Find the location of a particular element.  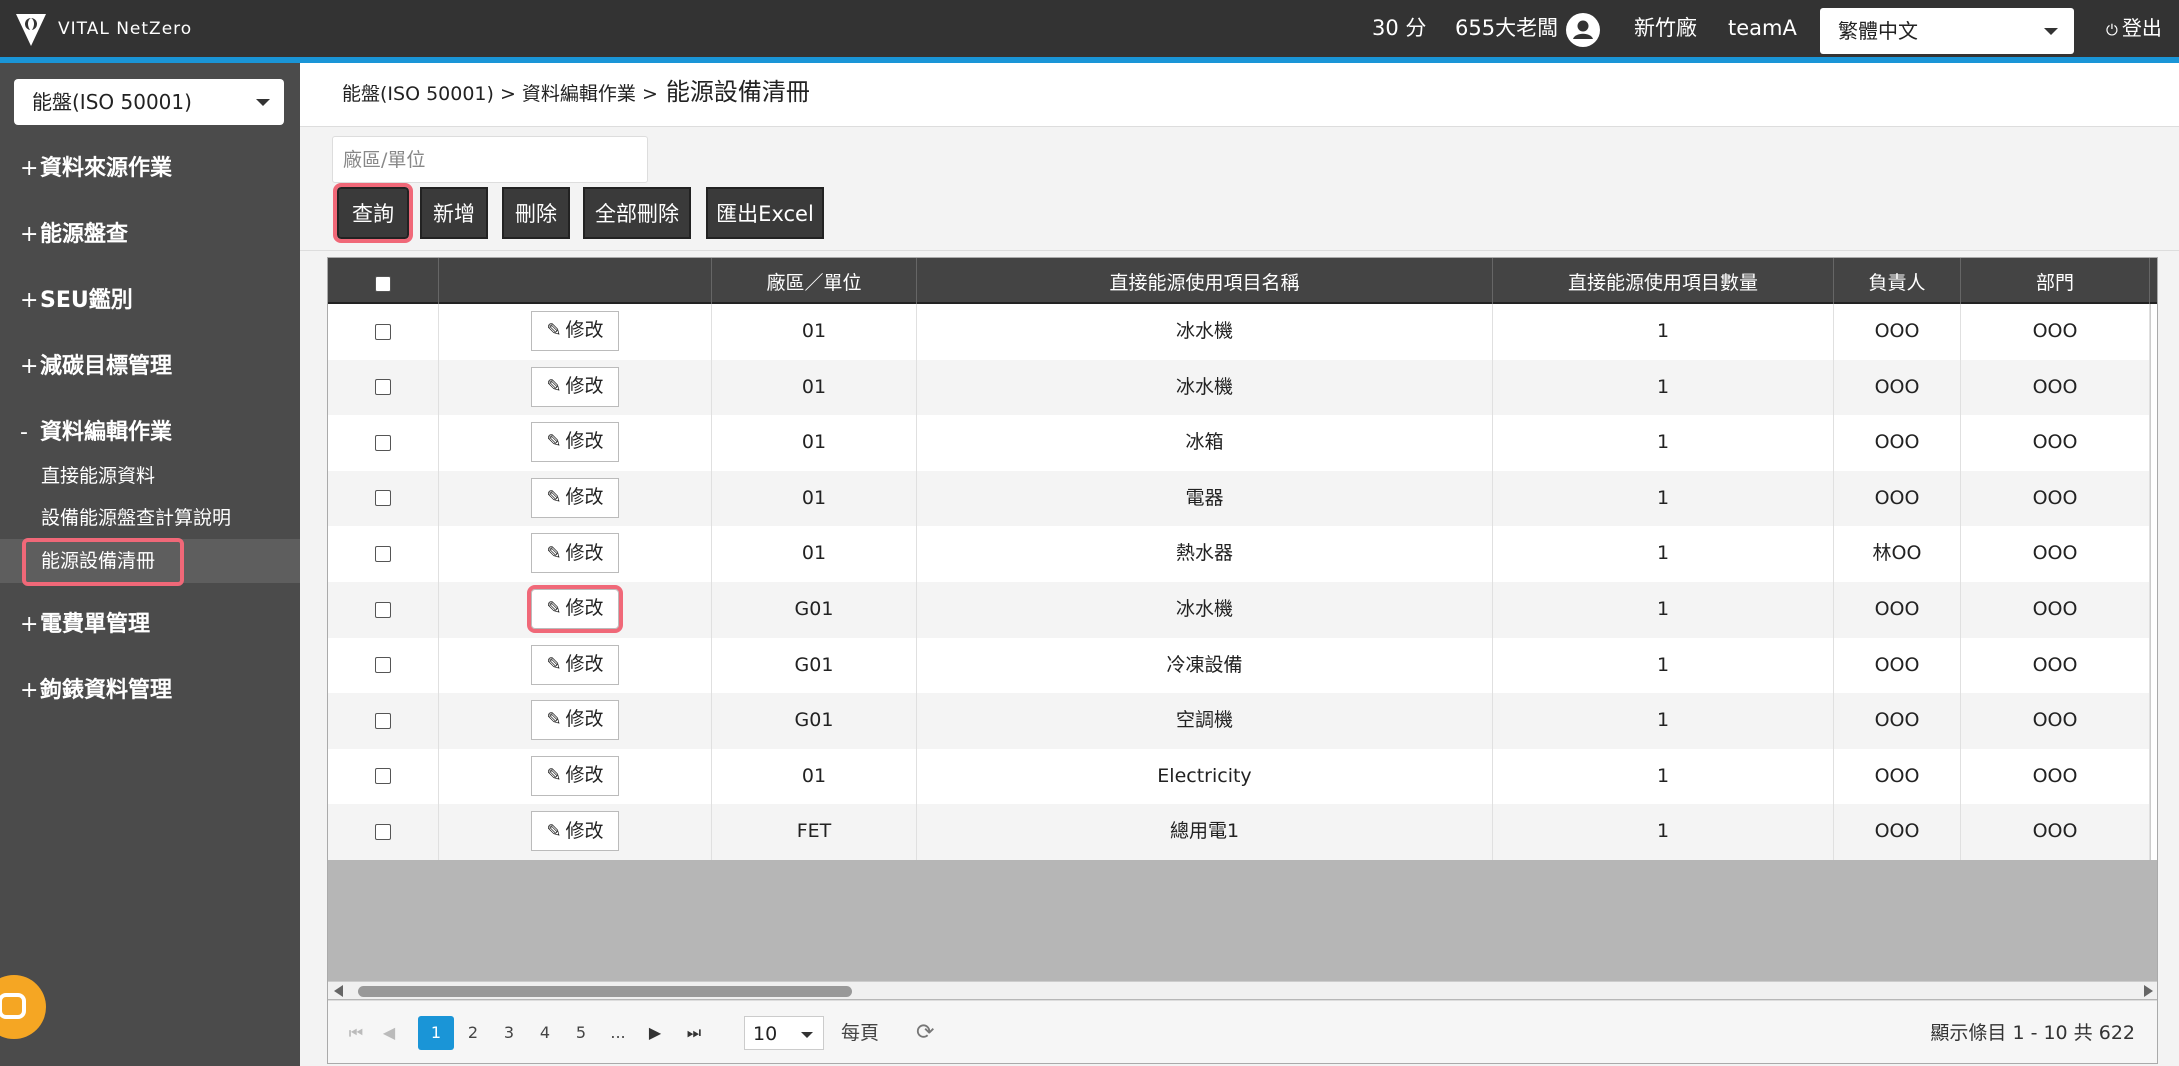

score-display: 30 分 is located at coordinates (1399, 28).